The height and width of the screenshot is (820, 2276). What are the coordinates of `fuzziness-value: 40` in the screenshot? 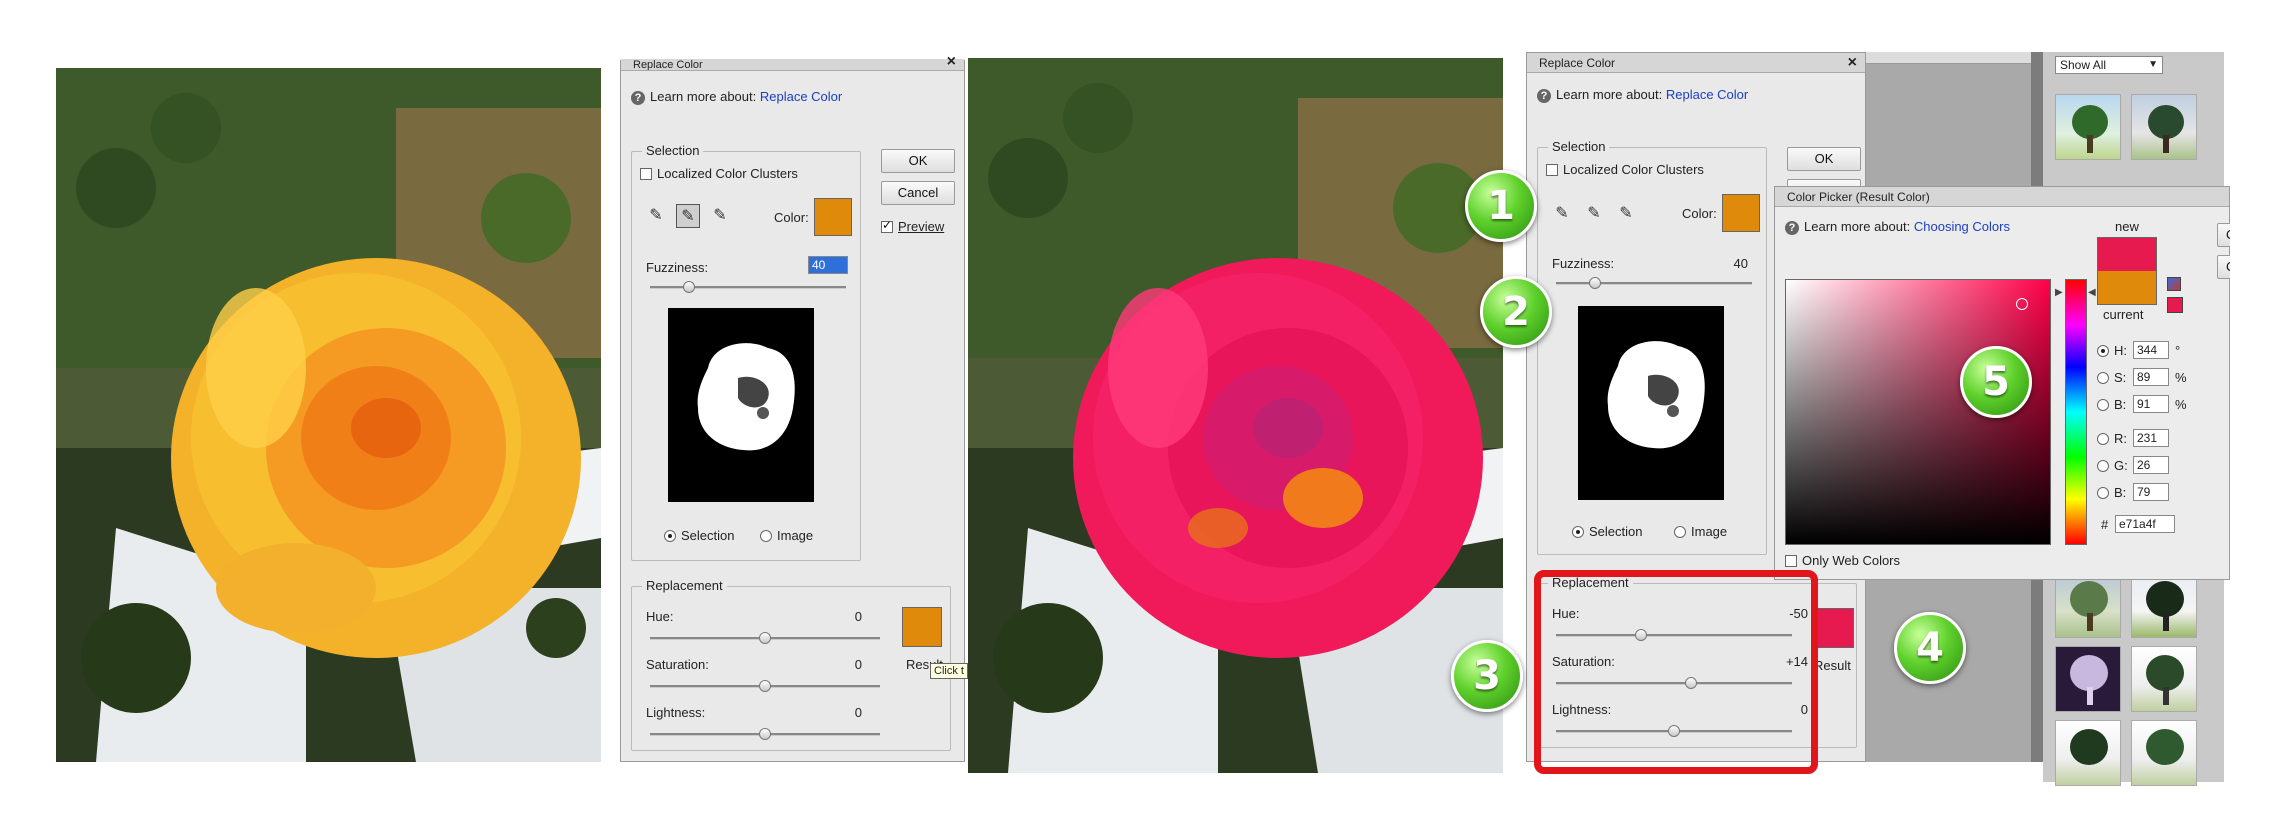 It's located at (1740, 263).